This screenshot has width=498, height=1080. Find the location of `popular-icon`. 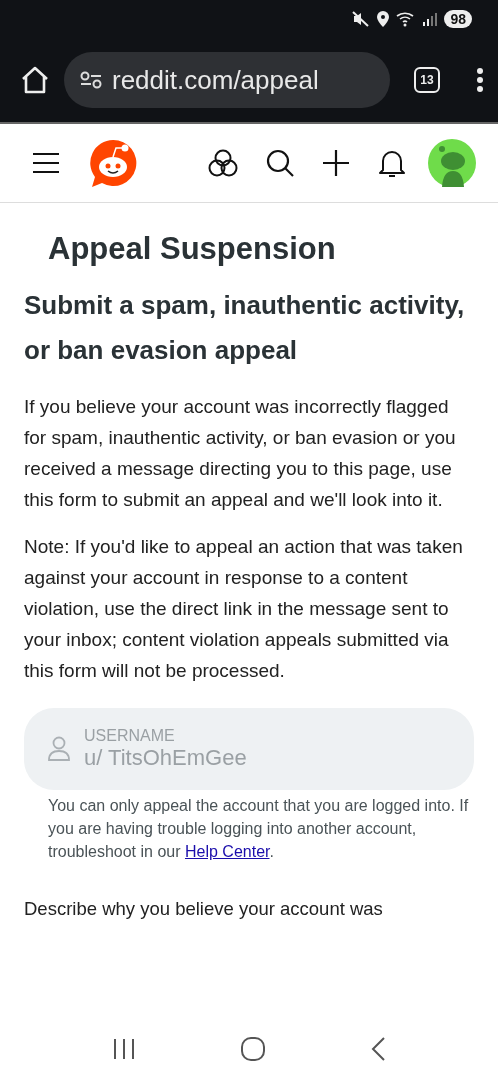

popular-icon is located at coordinates (223, 163).